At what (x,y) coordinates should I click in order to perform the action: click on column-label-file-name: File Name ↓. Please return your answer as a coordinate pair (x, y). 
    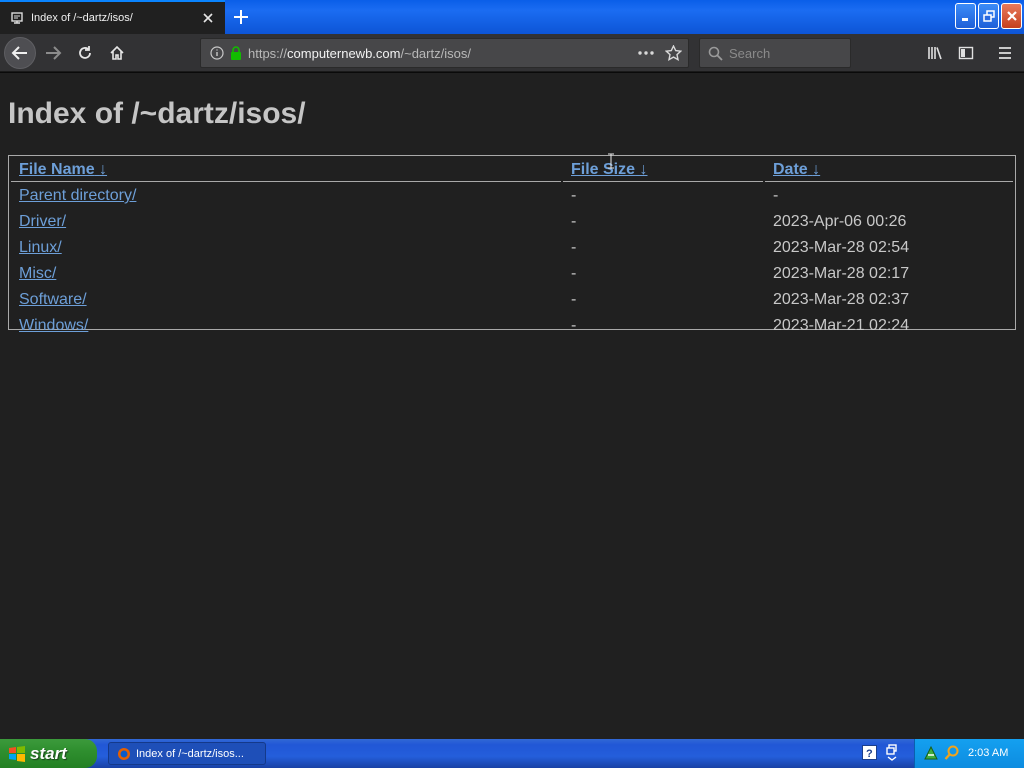
    Looking at the image, I should click on (63, 169).